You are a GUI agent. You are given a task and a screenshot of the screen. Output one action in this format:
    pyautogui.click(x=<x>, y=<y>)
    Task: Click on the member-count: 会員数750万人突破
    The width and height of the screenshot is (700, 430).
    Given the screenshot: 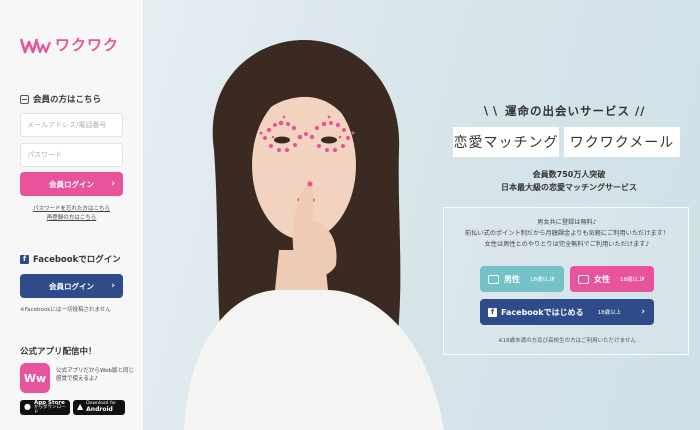 What is the action you would take?
    pyautogui.click(x=569, y=174)
    